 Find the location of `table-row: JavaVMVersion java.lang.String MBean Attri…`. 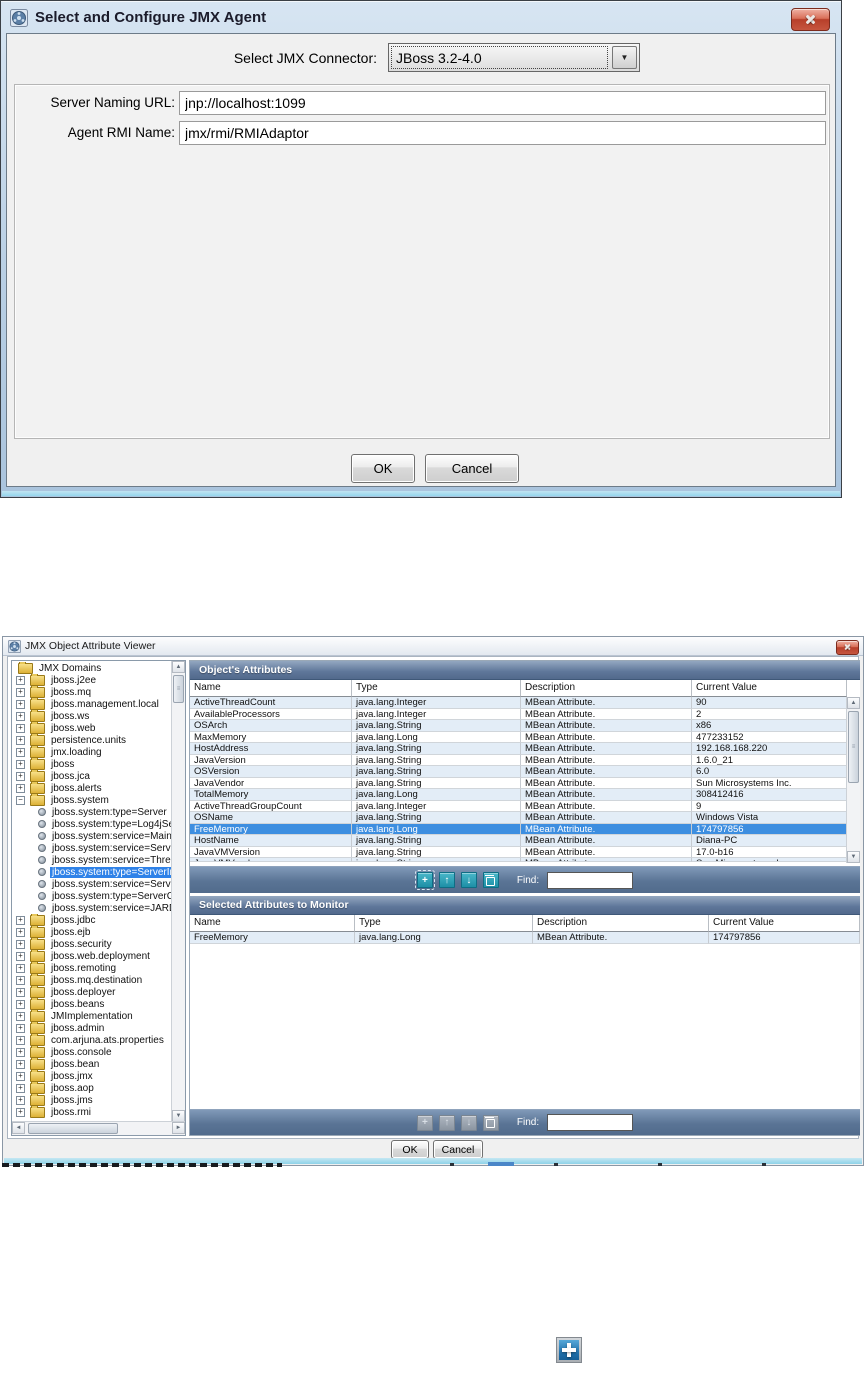

table-row: JavaVMVersion java.lang.String MBean Attri… is located at coordinates (518, 852).